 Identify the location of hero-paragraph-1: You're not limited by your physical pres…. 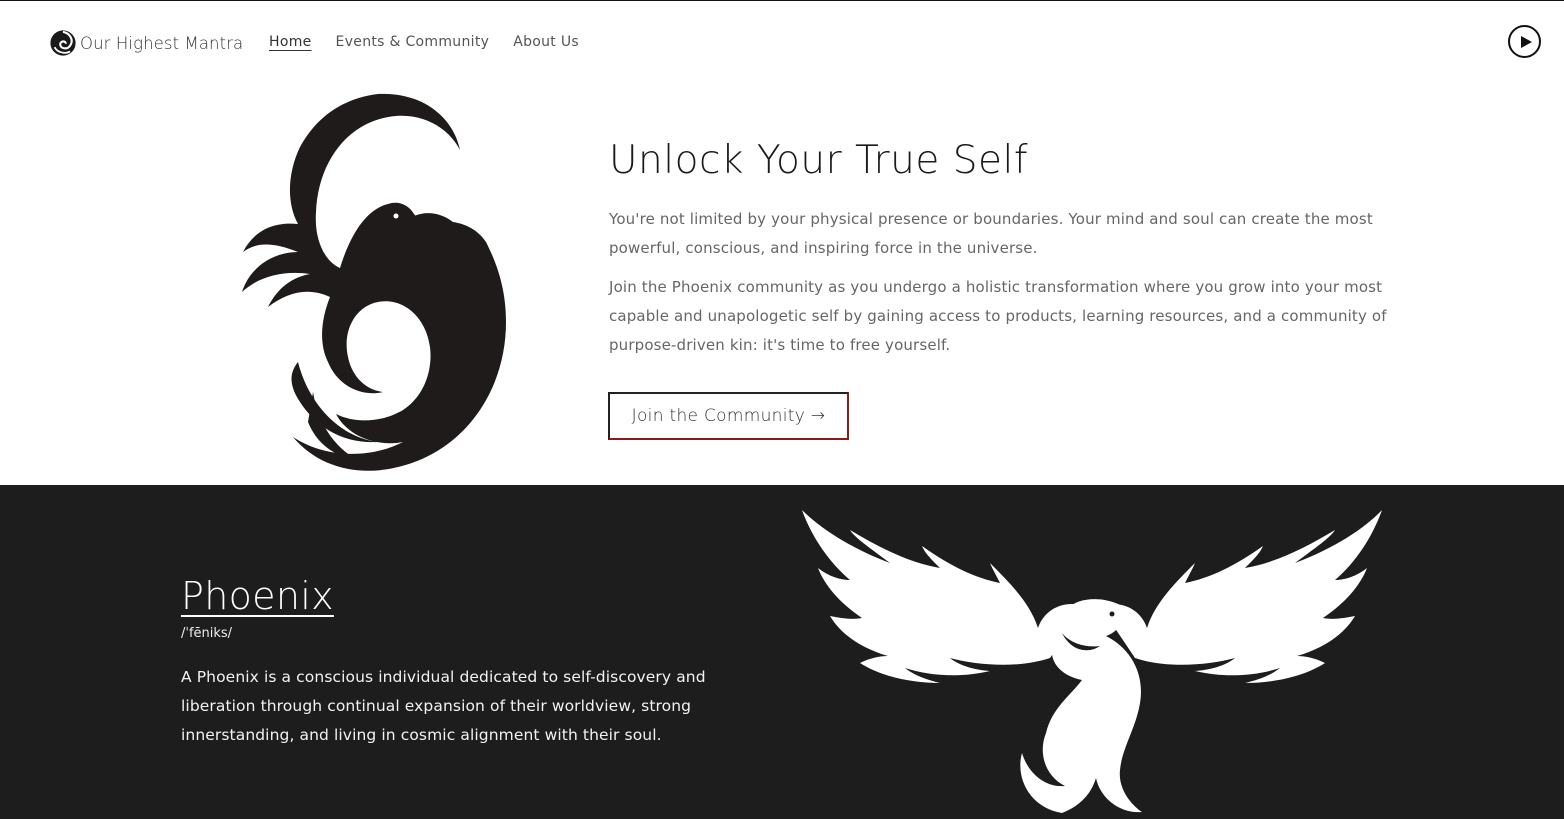
(991, 233).